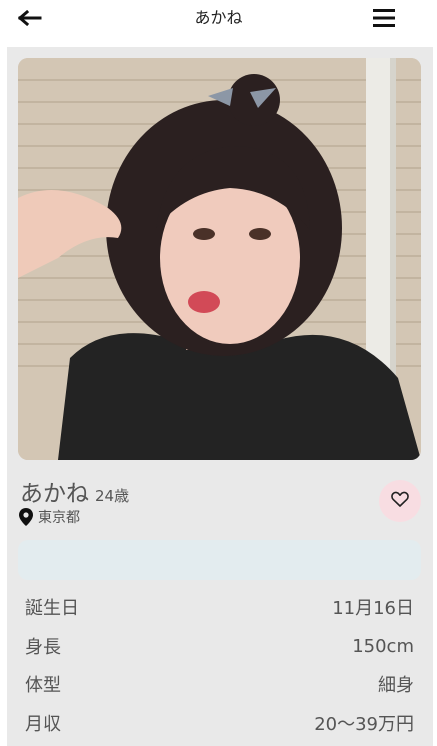  Describe the element at coordinates (219, 684) in the screenshot. I see `detail-row-body-type: 体型 細身` at that location.